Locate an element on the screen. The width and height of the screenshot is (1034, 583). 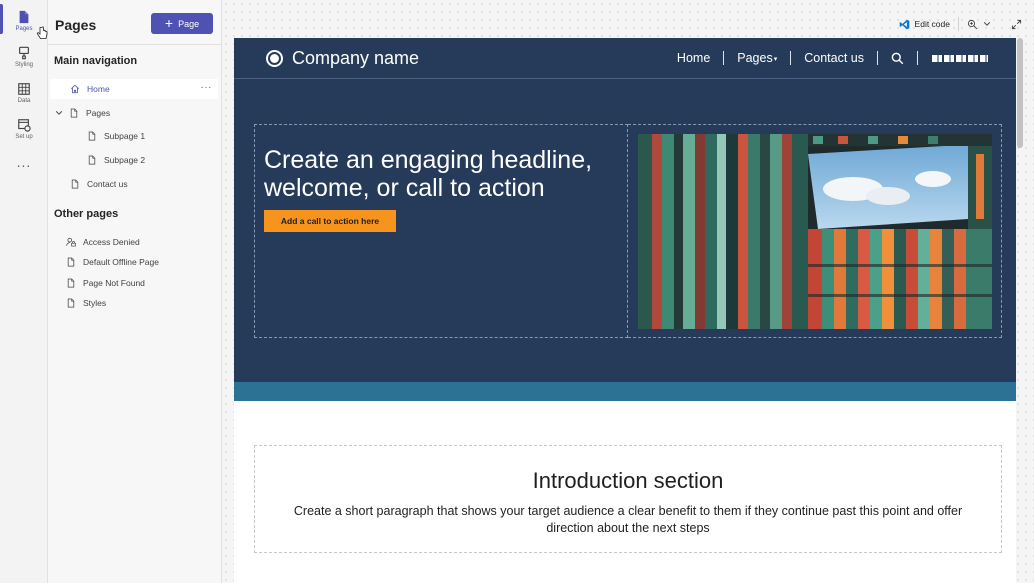
rail-item-styling: Styling is located at coordinates (24, 57).